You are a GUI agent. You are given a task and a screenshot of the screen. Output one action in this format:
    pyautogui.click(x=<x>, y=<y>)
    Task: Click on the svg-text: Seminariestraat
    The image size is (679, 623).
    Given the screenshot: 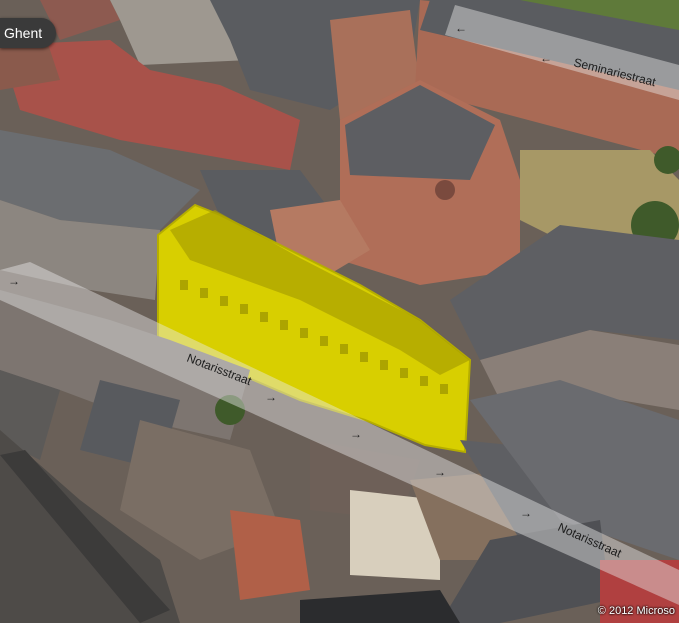 What is the action you would take?
    pyautogui.click(x=615, y=72)
    